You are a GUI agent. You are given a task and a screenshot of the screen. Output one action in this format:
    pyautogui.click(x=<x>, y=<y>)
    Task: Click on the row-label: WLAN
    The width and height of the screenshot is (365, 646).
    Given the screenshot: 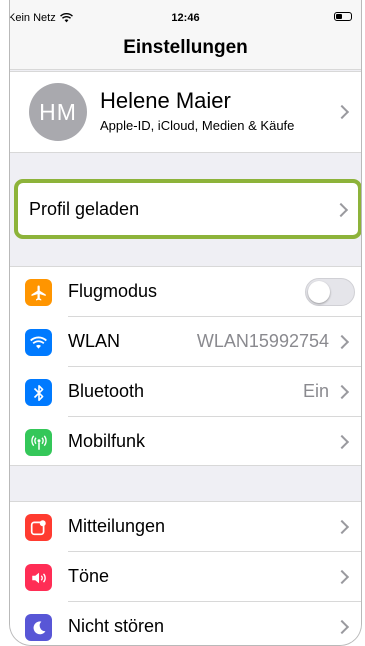 What is the action you would take?
    pyautogui.click(x=94, y=341)
    